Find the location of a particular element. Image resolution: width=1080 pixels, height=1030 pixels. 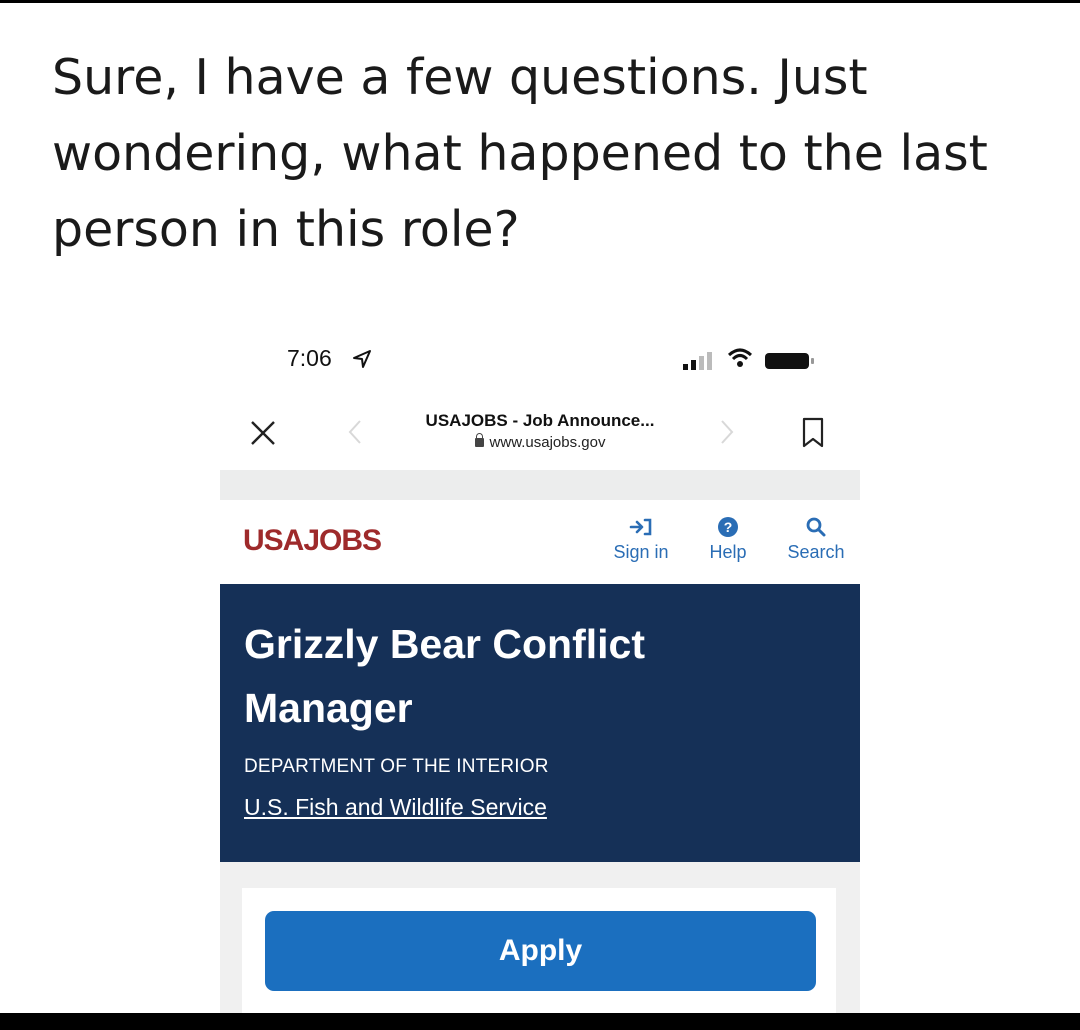

browser-url: www.usajobs.gov is located at coordinates (540, 442).